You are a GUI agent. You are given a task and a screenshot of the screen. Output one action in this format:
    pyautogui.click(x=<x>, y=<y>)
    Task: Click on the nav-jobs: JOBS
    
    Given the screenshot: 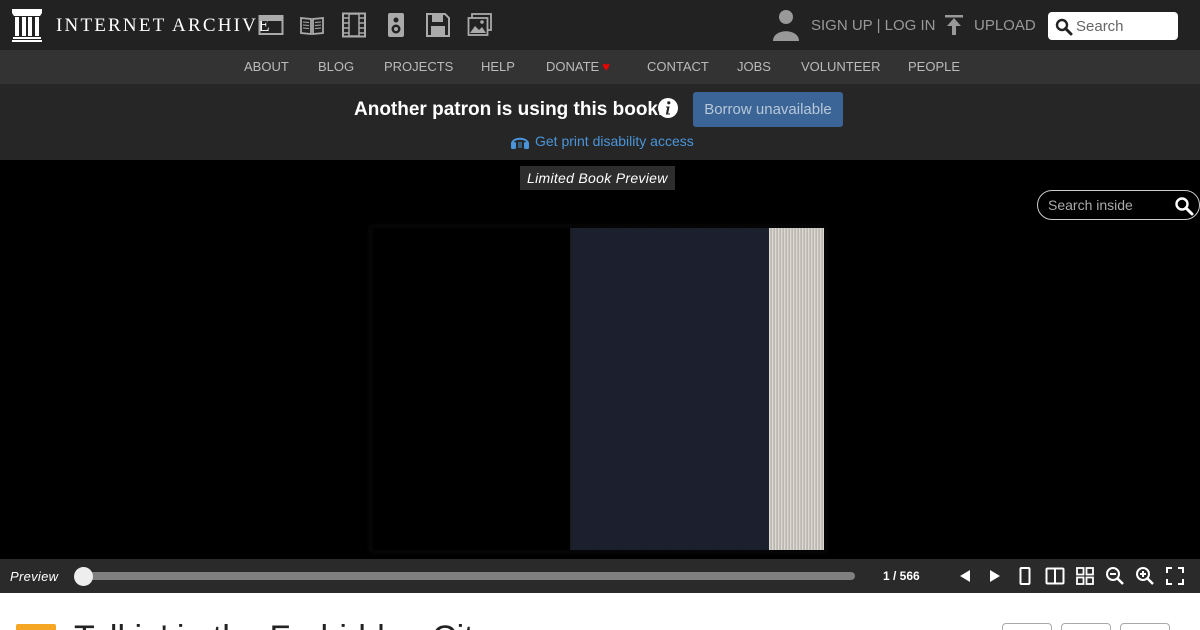 What is the action you would take?
    pyautogui.click(x=754, y=66)
    